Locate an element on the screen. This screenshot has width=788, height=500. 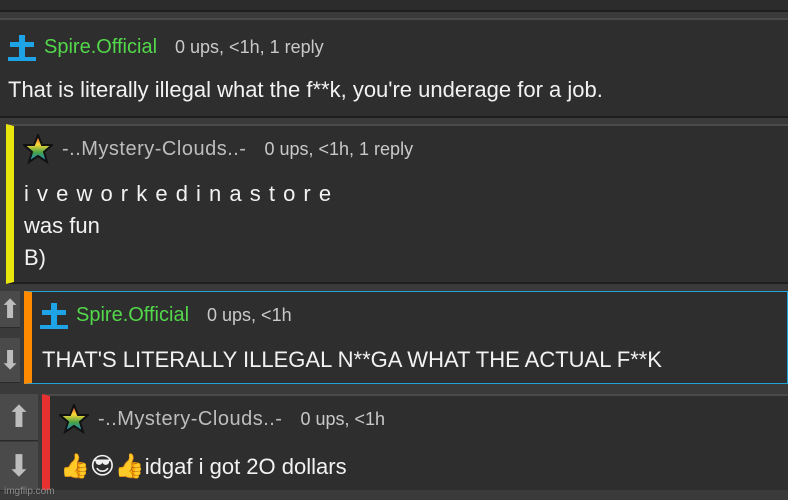
comment-header: -..Mystery-Clouds..- 0 ups, <1h is located at coordinates (221, 419).